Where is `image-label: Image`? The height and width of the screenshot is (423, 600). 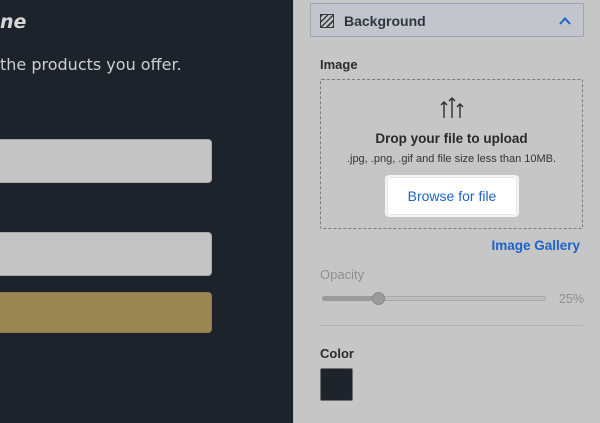 image-label: Image is located at coordinates (339, 64).